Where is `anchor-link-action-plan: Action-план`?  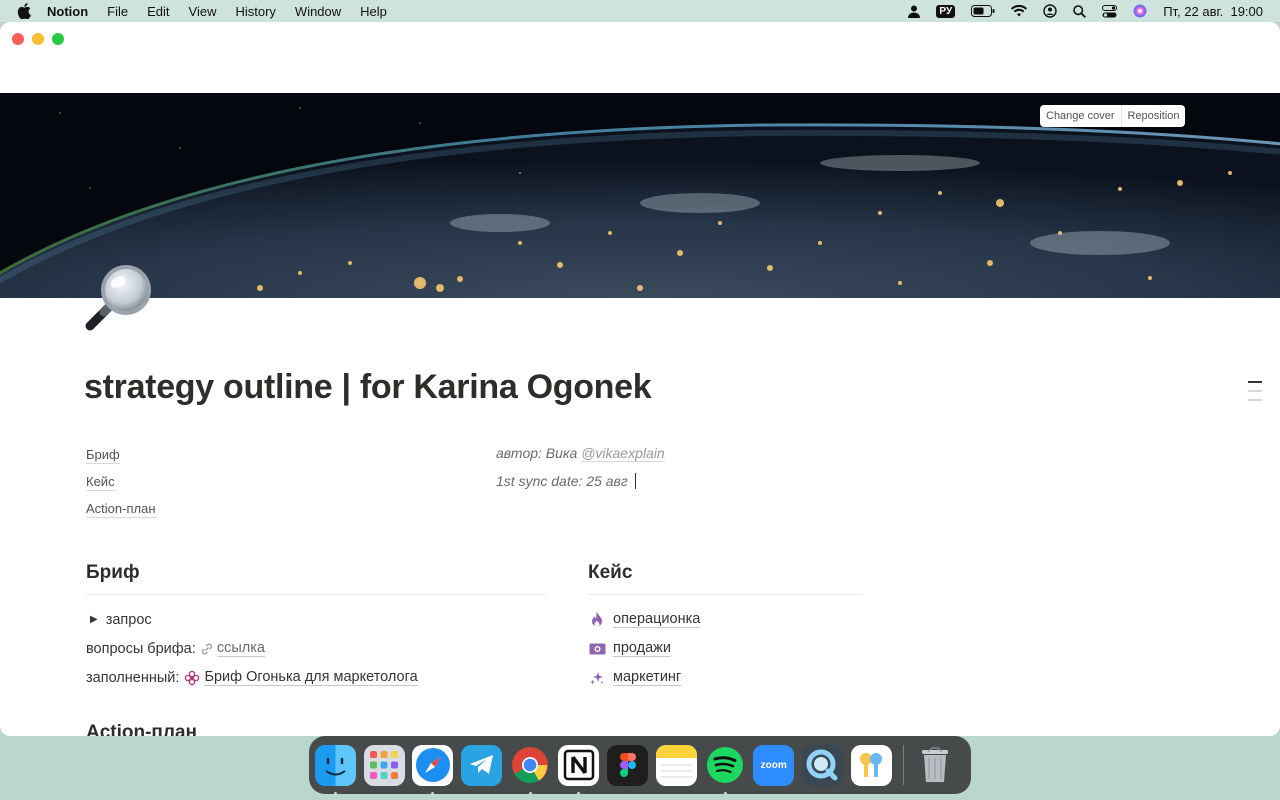 anchor-link-action-plan: Action-план is located at coordinates (121, 509).